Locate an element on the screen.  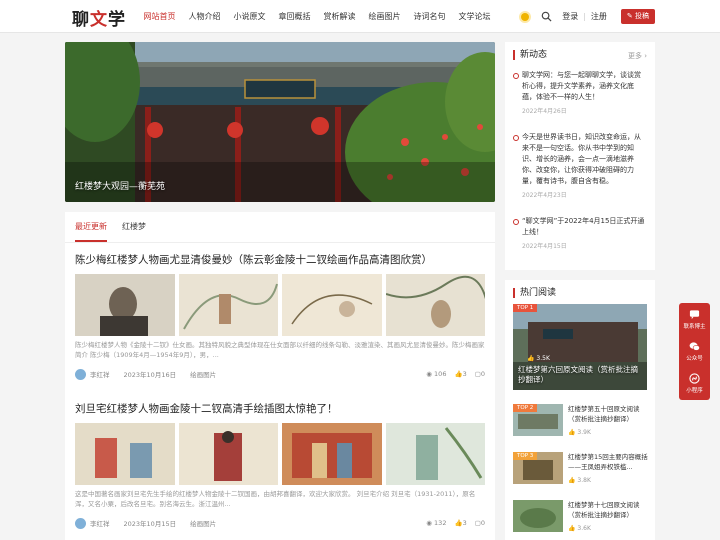
hot-item: TOP 2 红楼梦第五十回原文阅读（赏析批注摘抄翻译） 👍 3.9K is located at coordinates (580, 422).